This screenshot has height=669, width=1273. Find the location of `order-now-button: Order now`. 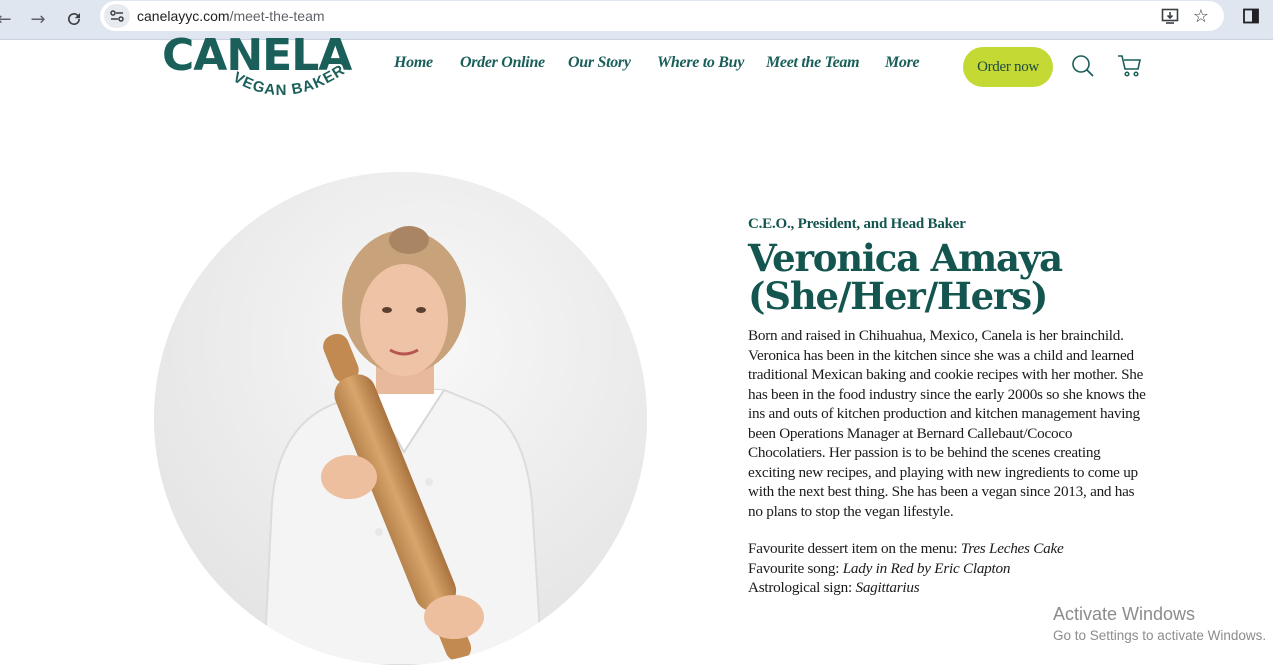

order-now-button: Order now is located at coordinates (1008, 67).